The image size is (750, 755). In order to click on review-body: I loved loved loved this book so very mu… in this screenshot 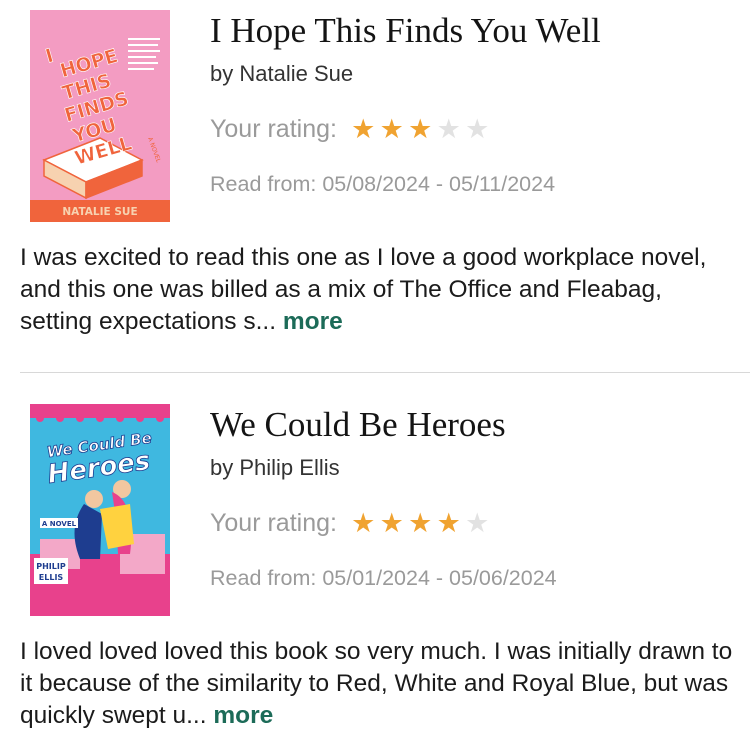, I will do `click(376, 683)`.